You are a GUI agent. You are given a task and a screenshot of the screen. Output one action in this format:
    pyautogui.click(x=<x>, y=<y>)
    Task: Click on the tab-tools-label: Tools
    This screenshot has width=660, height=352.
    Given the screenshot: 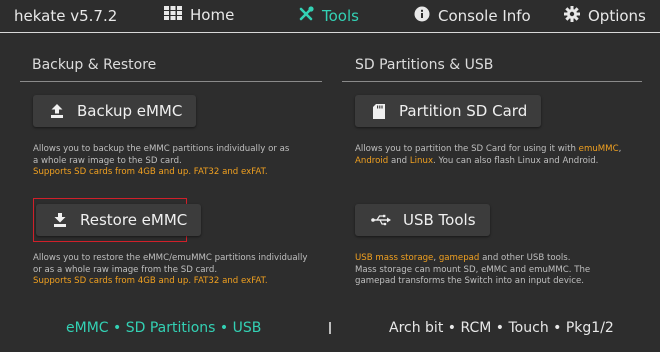 What is the action you would take?
    pyautogui.click(x=340, y=16)
    